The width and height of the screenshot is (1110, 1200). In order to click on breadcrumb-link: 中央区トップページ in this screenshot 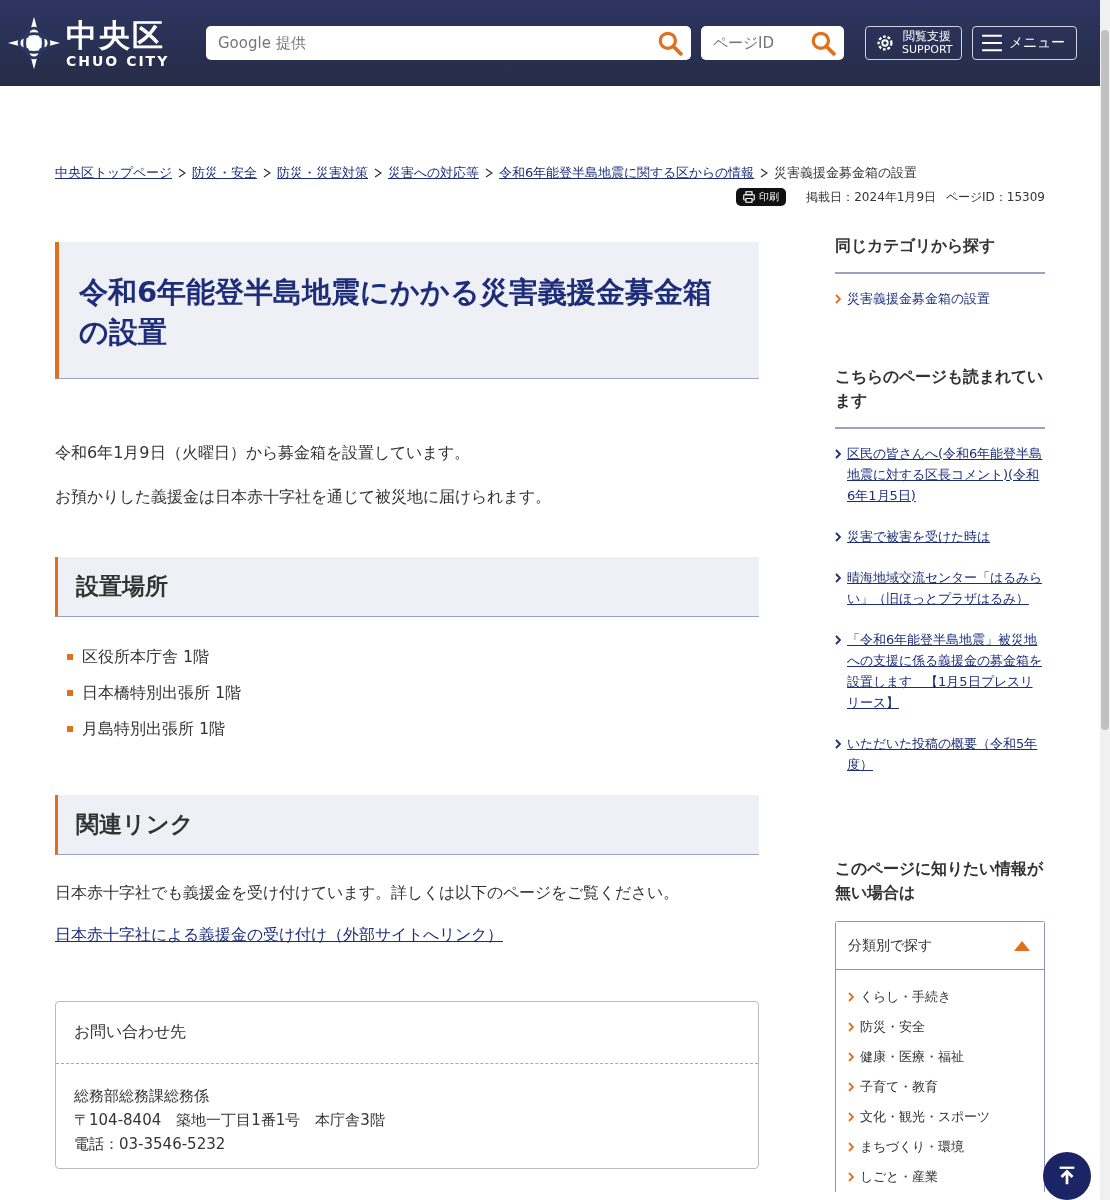, I will do `click(113, 173)`.